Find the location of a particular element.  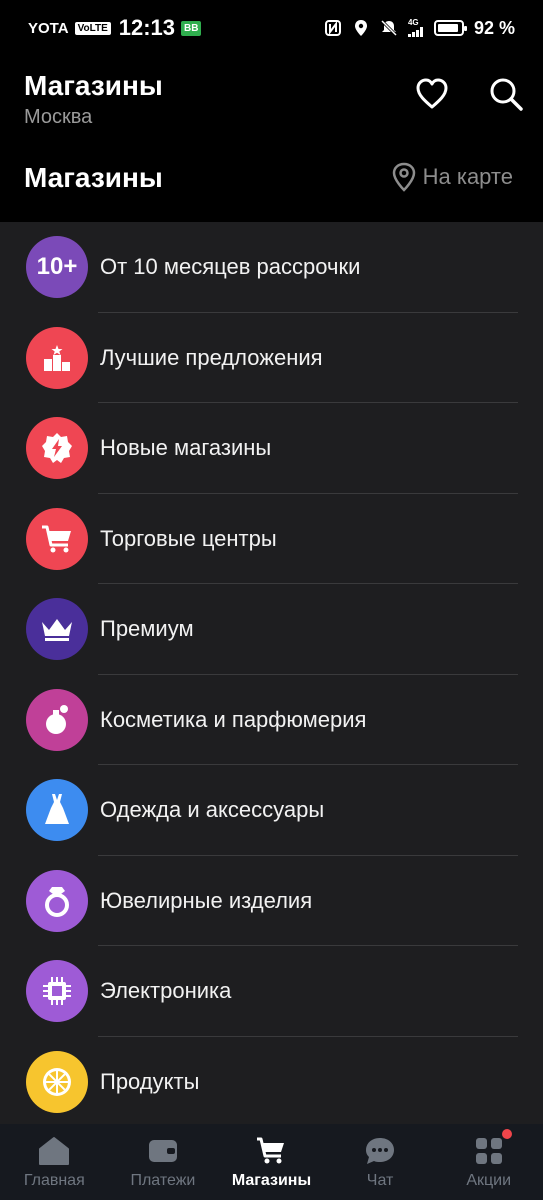

category-item-groceries: Продукты is located at coordinates (271, 1081).